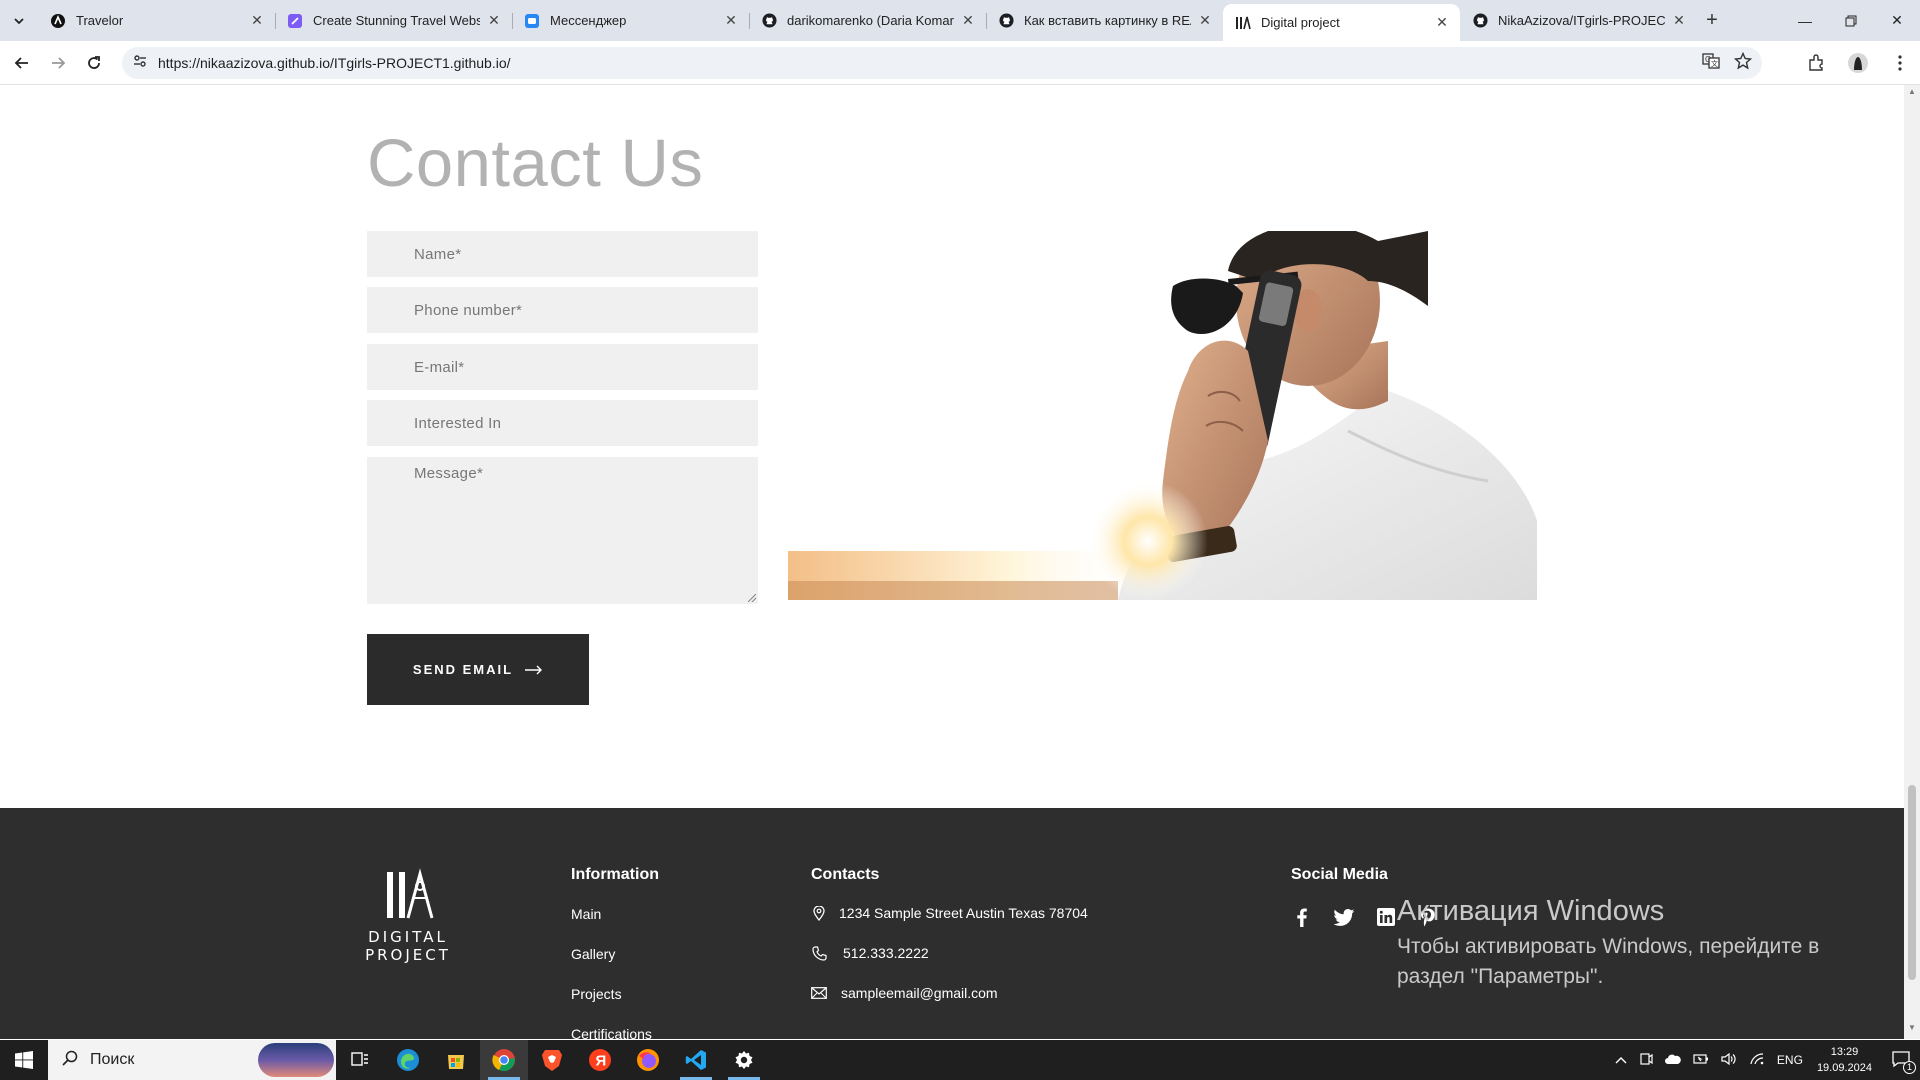 The height and width of the screenshot is (1080, 1920). I want to click on vscode-icon, so click(696, 1060).